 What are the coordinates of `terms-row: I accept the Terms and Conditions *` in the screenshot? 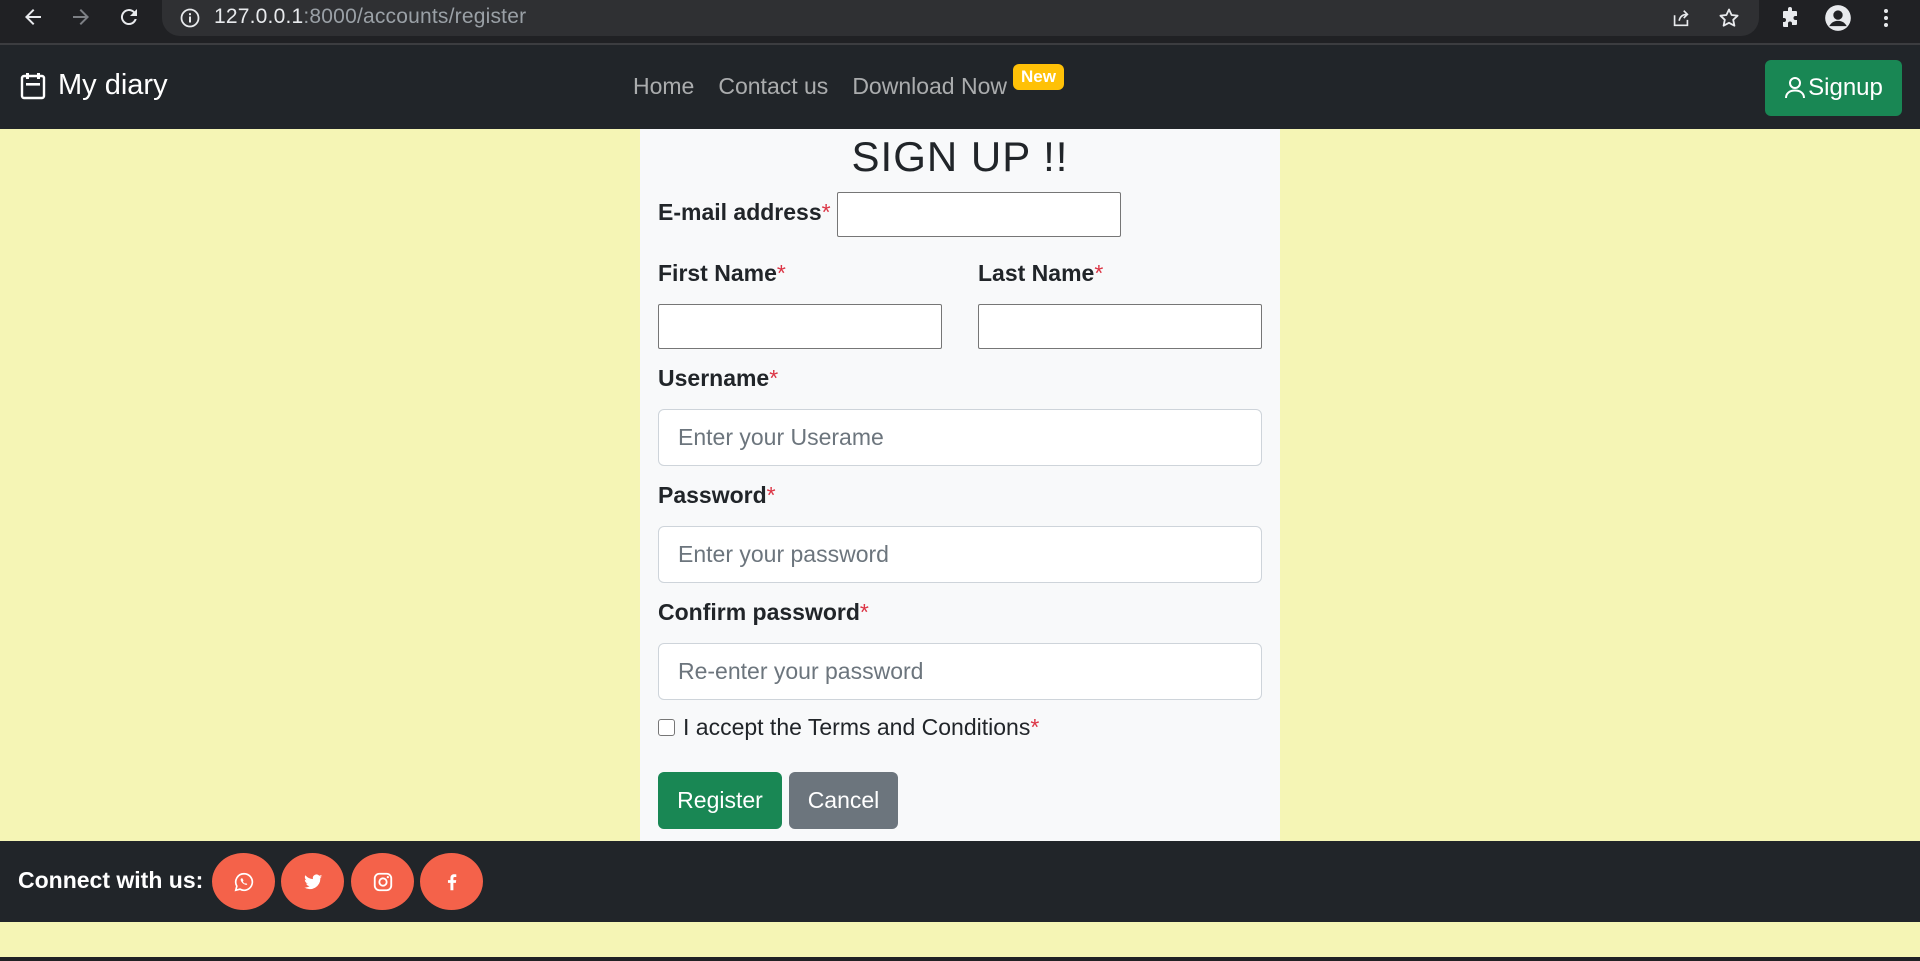 It's located at (848, 727).